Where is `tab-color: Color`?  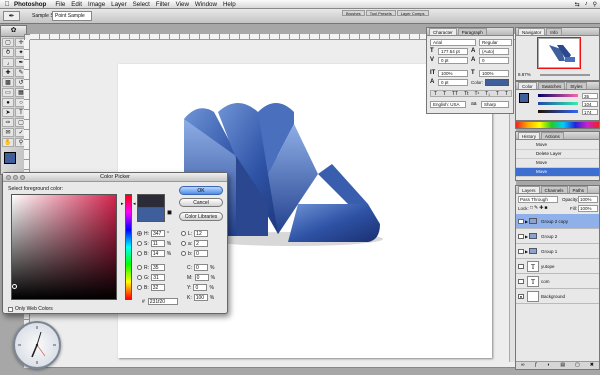 tab-color: Color is located at coordinates (527, 85).